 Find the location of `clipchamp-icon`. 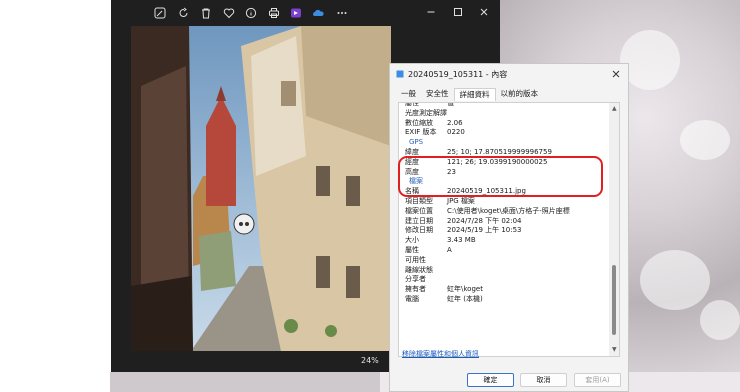

clipchamp-icon is located at coordinates (296, 13).